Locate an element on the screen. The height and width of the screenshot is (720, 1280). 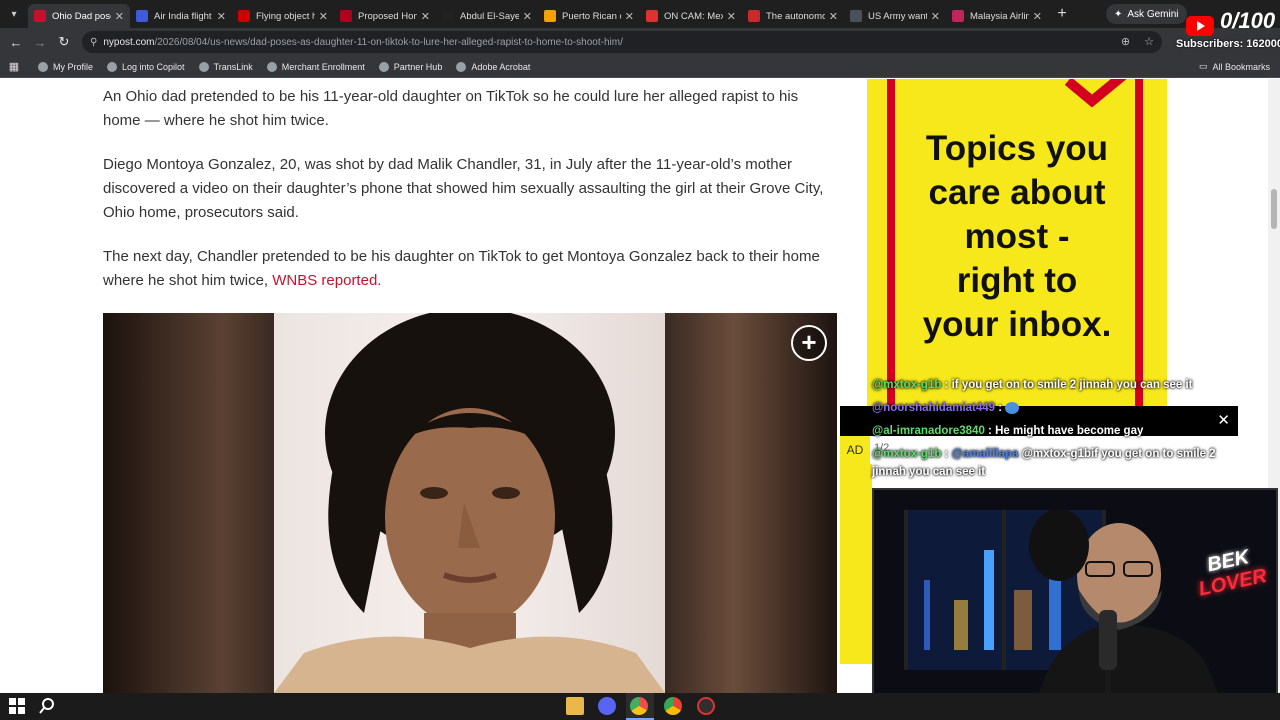
tab-3: Proposed Hom ✕ is located at coordinates (385, 16).